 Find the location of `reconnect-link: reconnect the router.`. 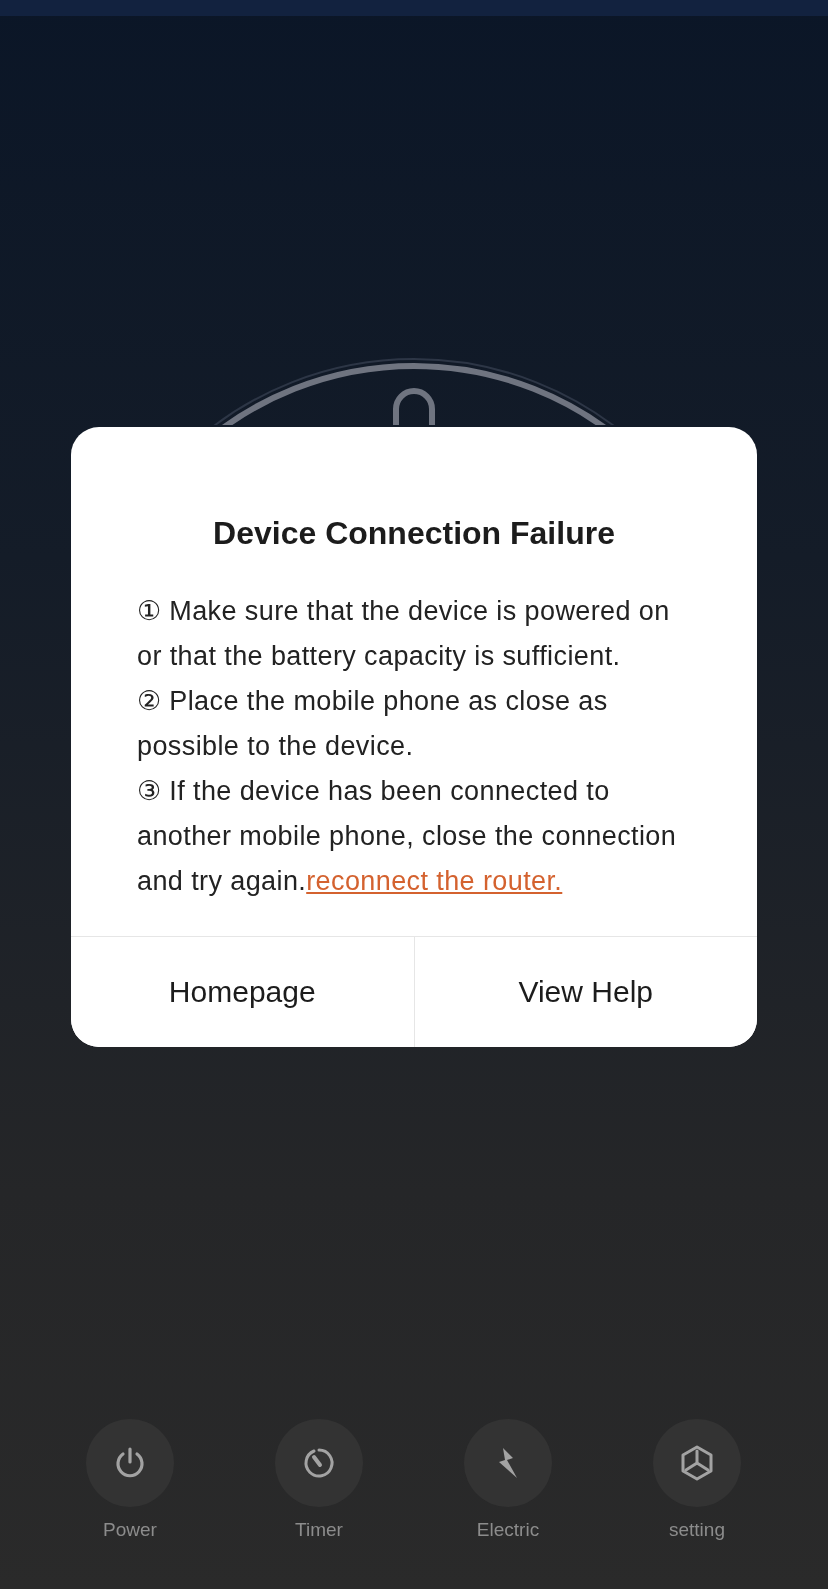

reconnect-link: reconnect the router. is located at coordinates (434, 881).